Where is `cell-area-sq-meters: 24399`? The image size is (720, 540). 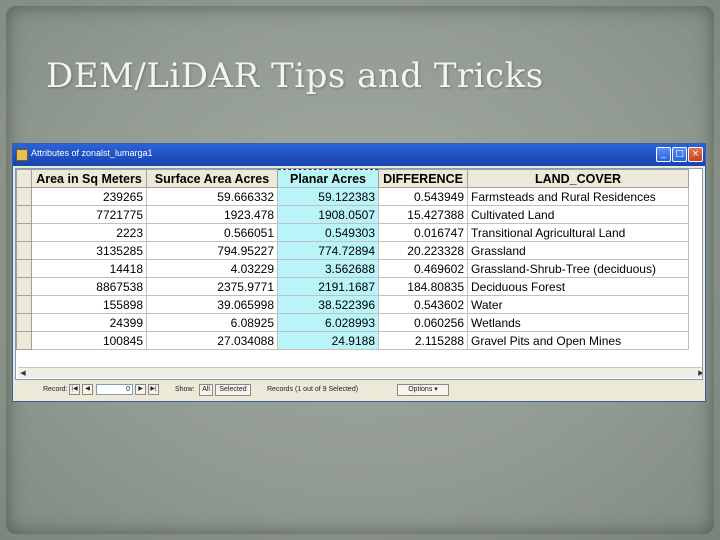 cell-area-sq-meters: 24399 is located at coordinates (89, 322).